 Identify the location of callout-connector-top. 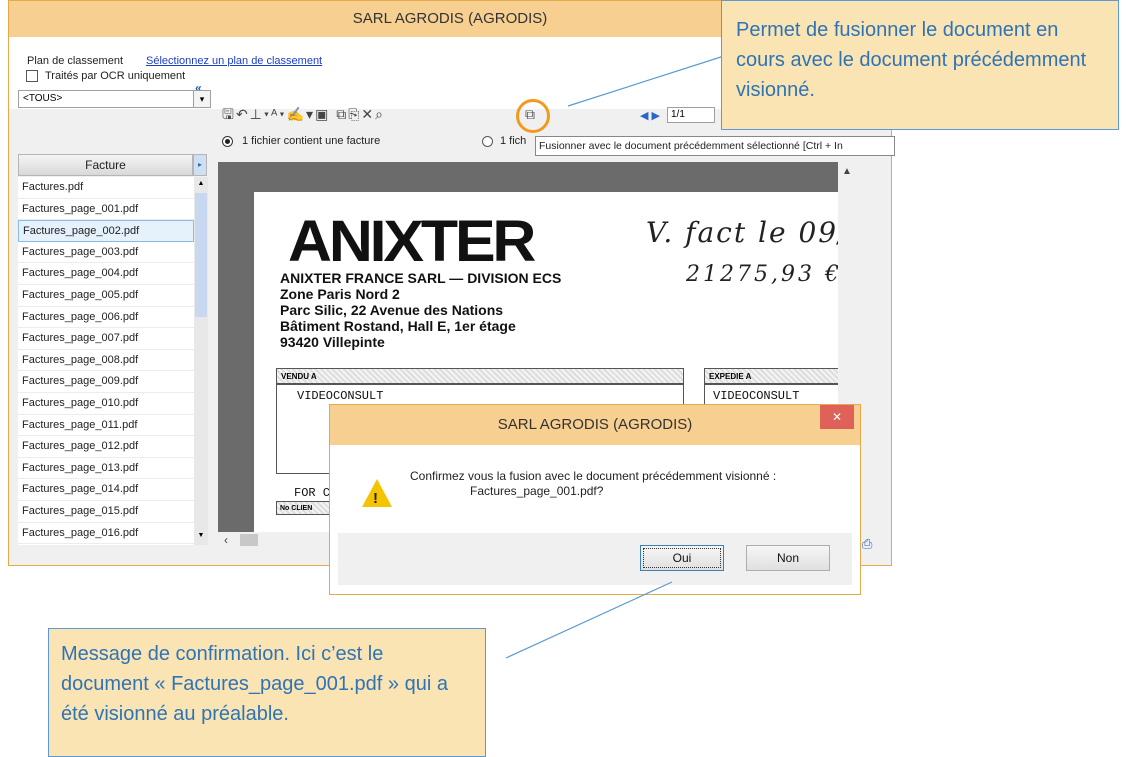
(646, 81).